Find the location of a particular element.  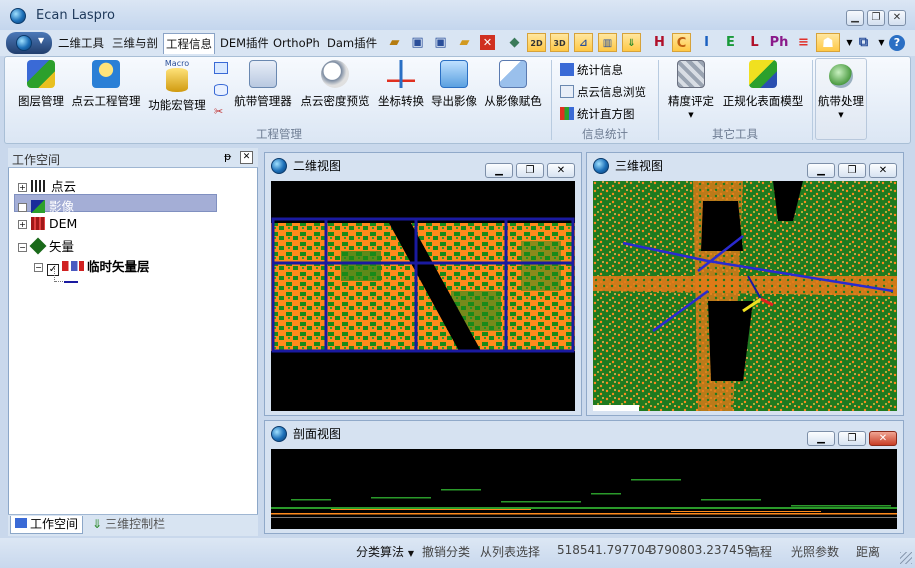

database-small-icon is located at coordinates (221, 90).